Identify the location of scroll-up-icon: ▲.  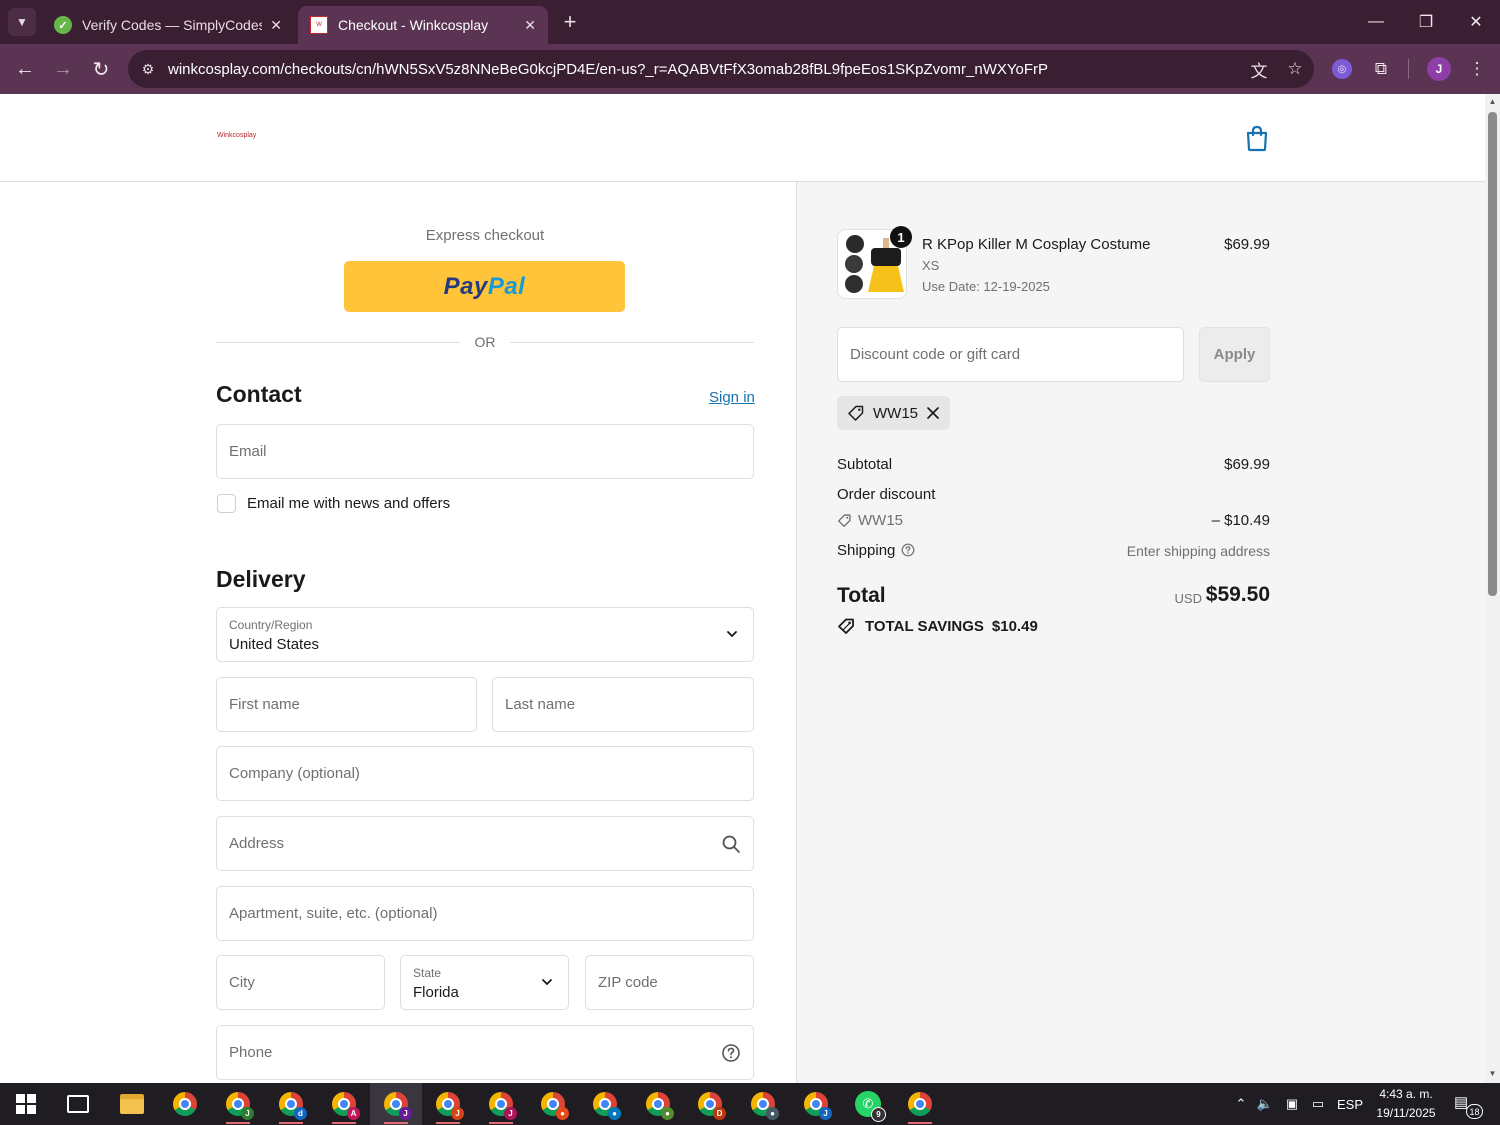
(1492, 101).